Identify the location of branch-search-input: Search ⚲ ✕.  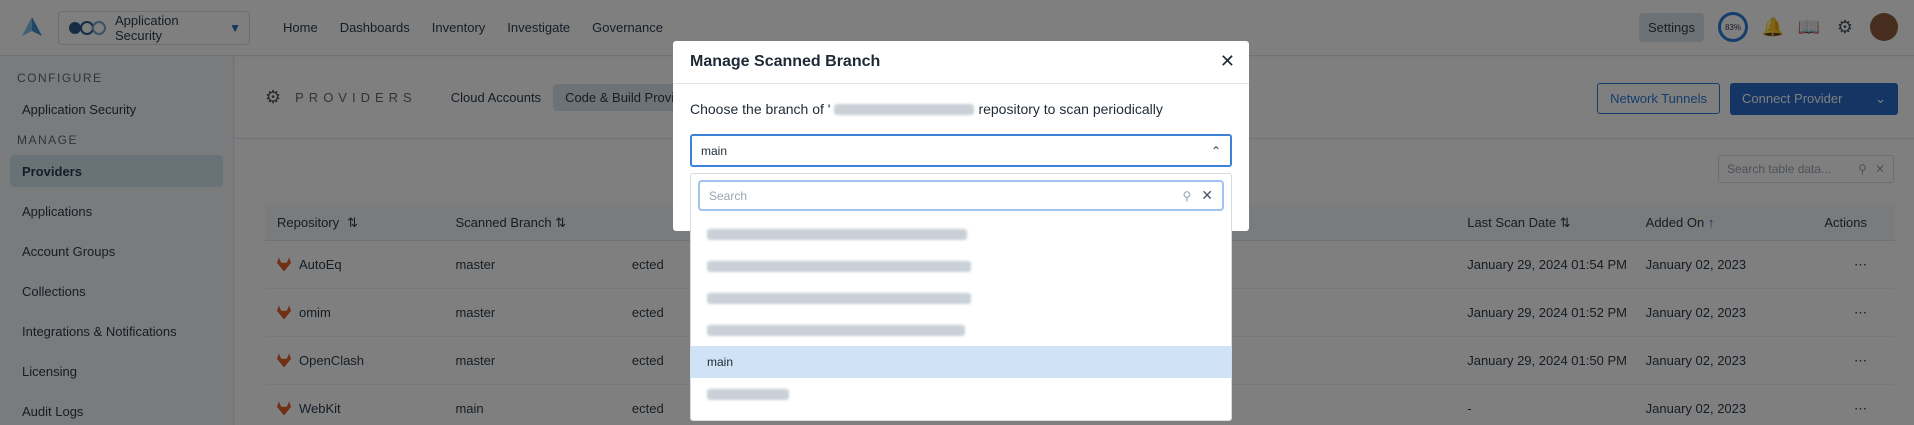
(961, 195).